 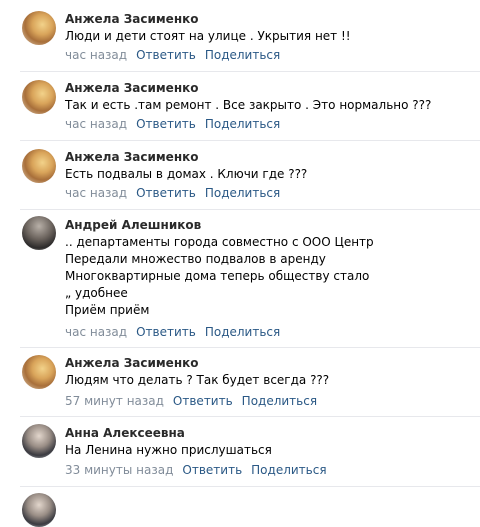 What do you see at coordinates (114, 401) in the screenshot?
I see `comment-time: 57 минут назад` at bounding box center [114, 401].